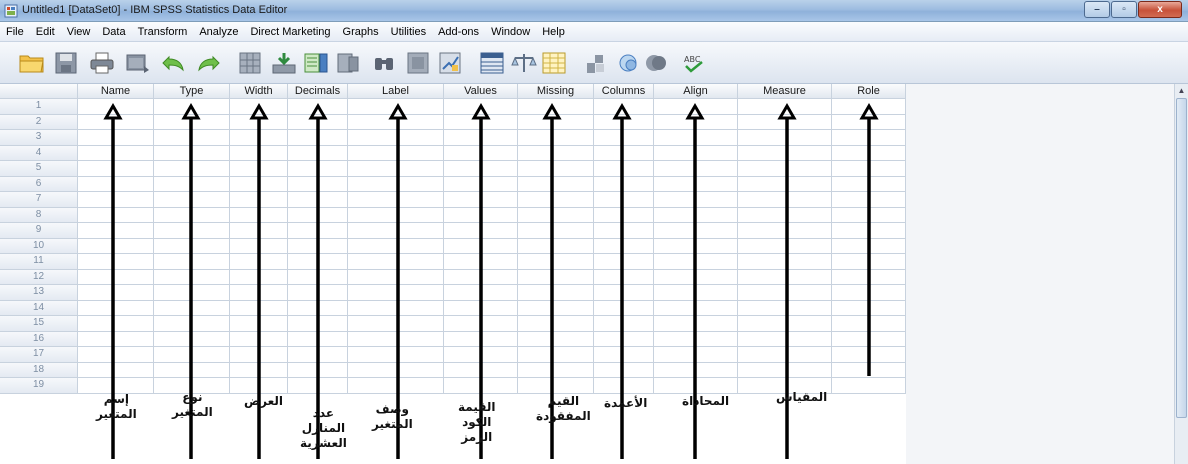 Image resolution: width=1188 pixels, height=464 pixels. Describe the element at coordinates (361, 32) in the screenshot. I see `menu-graphs: Graphs` at that location.